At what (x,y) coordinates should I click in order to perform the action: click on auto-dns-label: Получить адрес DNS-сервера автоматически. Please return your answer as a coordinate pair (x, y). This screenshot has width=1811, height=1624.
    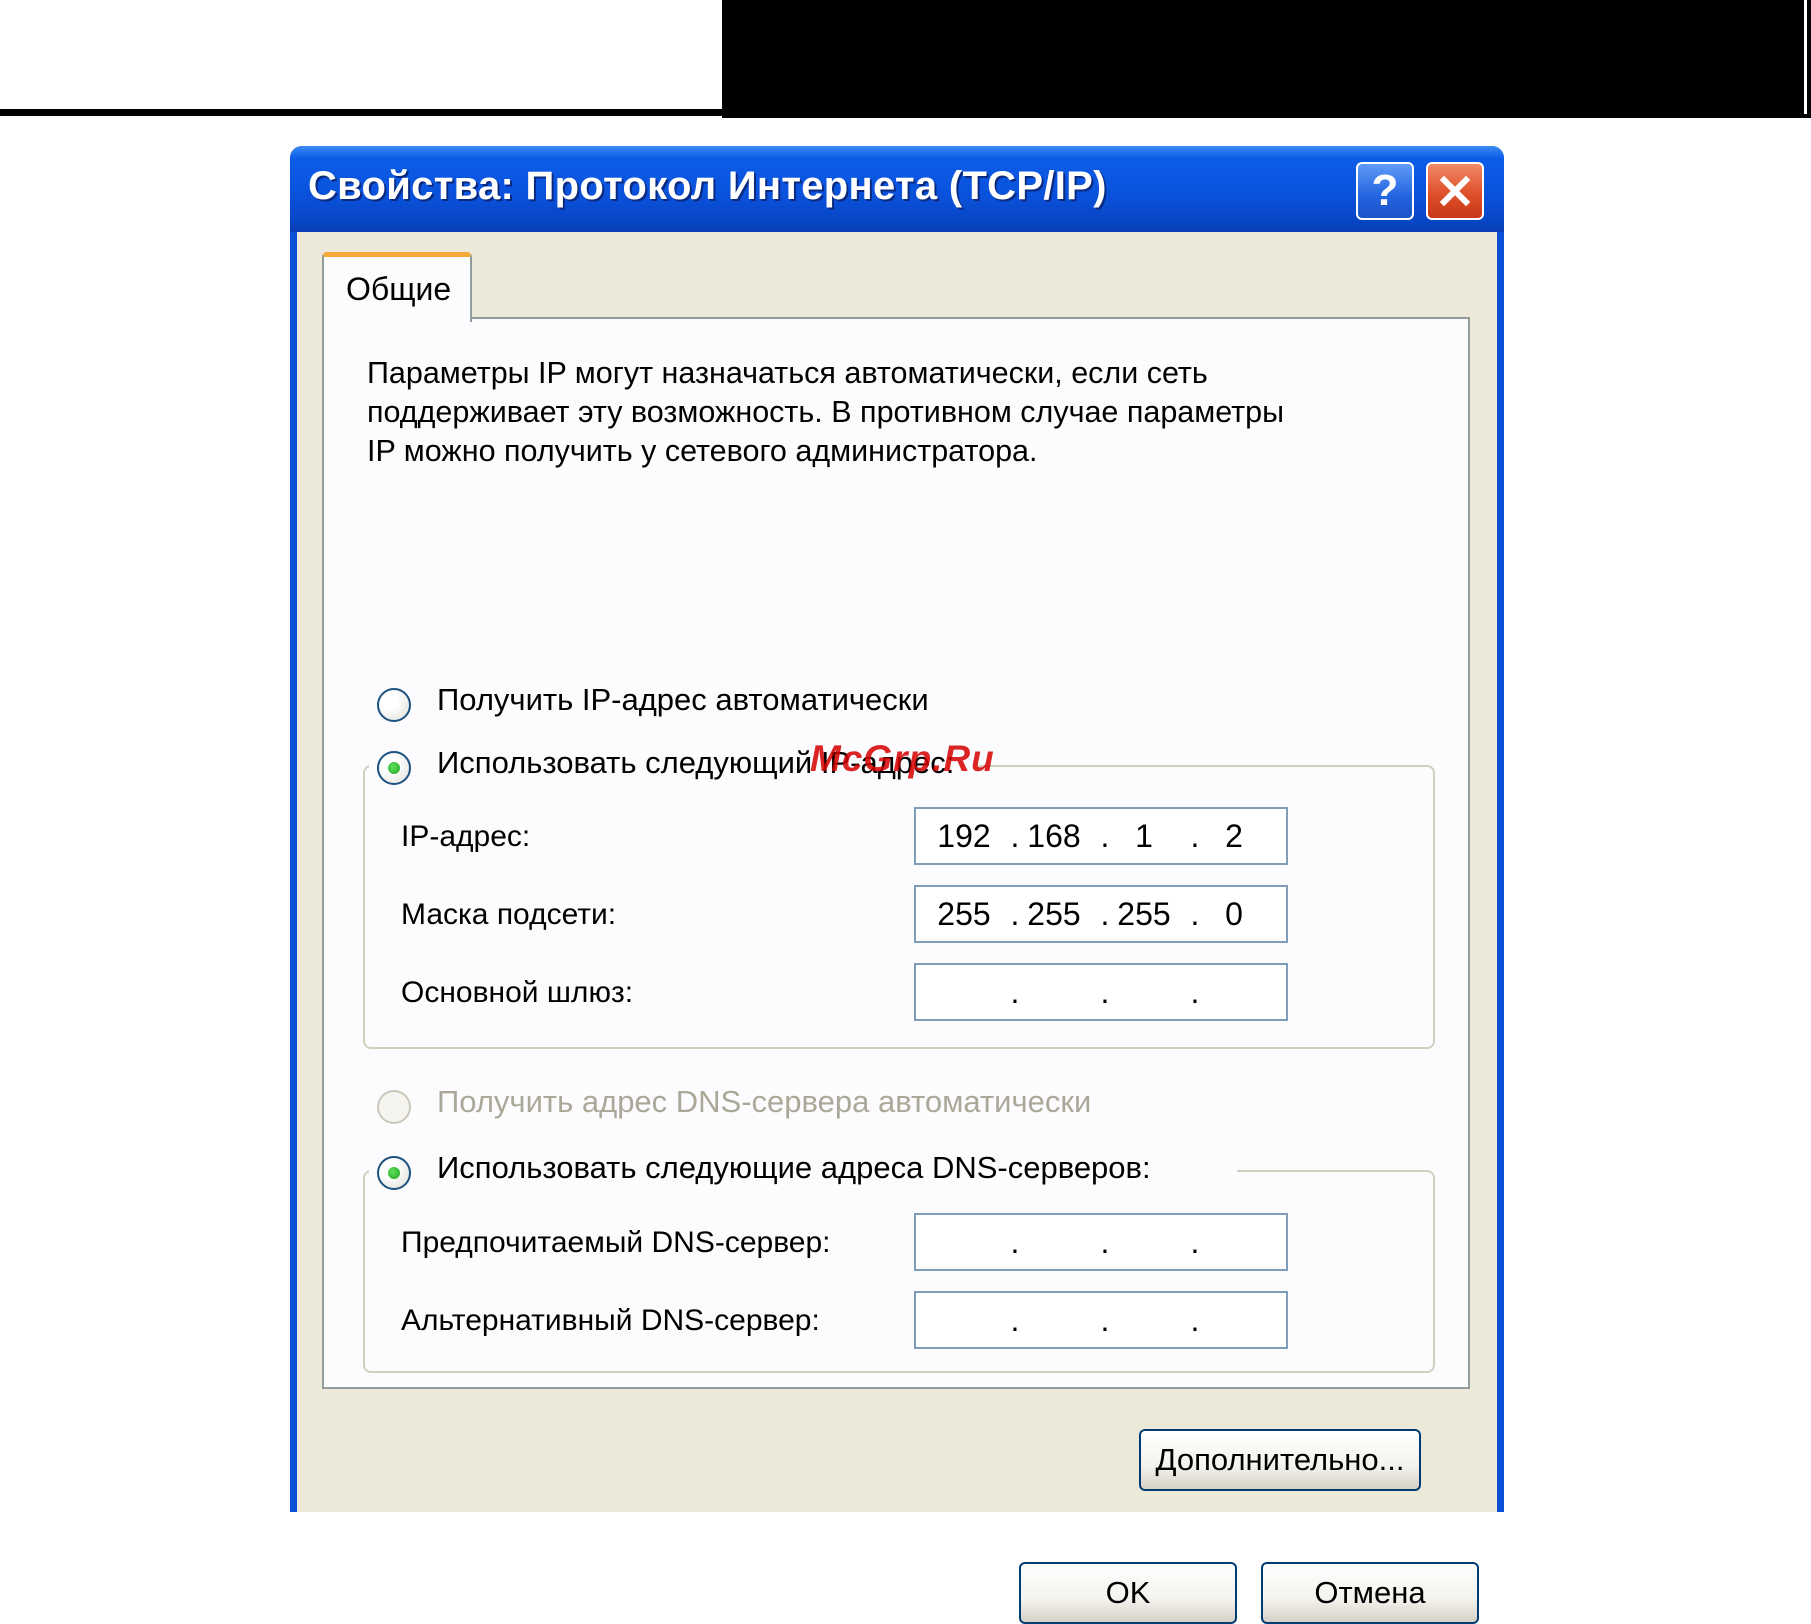
    Looking at the image, I should click on (764, 1101).